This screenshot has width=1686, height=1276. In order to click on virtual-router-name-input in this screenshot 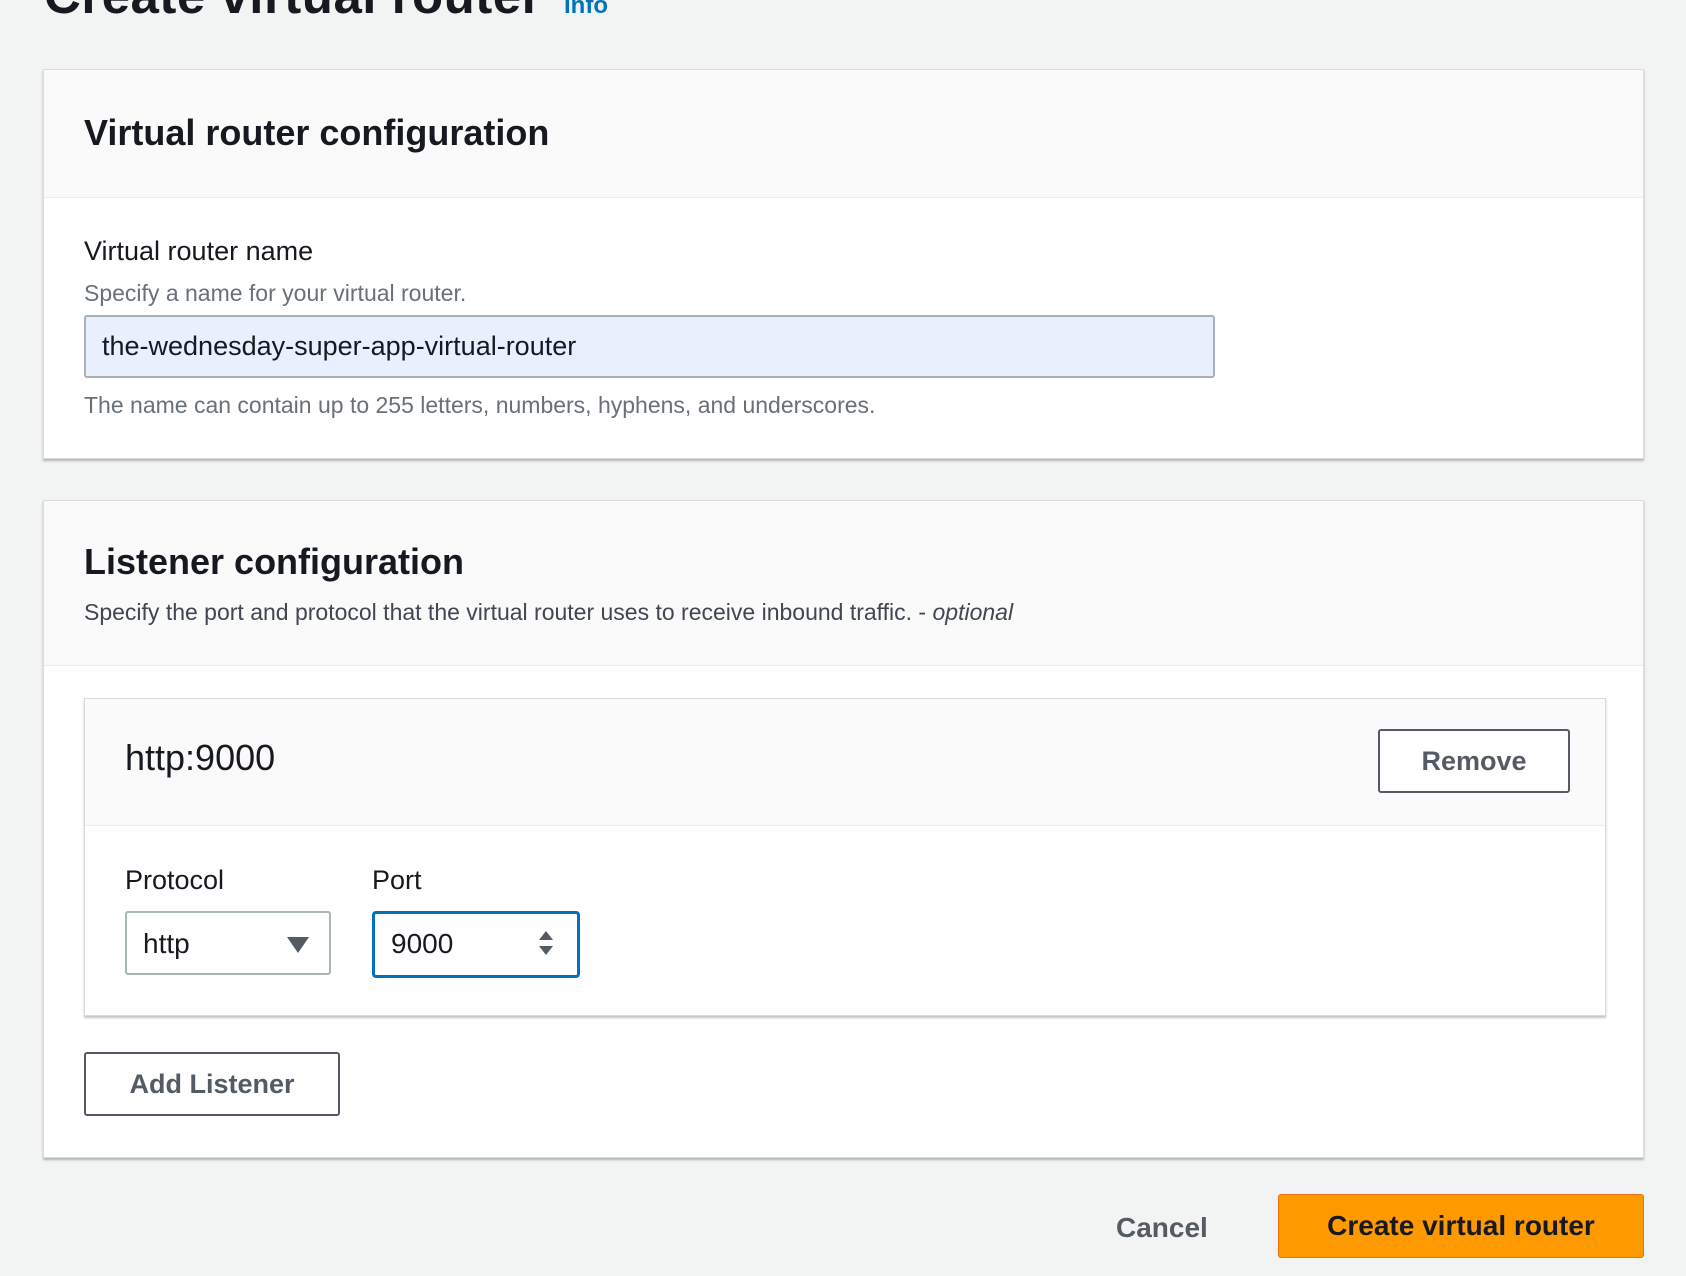, I will do `click(649, 346)`.